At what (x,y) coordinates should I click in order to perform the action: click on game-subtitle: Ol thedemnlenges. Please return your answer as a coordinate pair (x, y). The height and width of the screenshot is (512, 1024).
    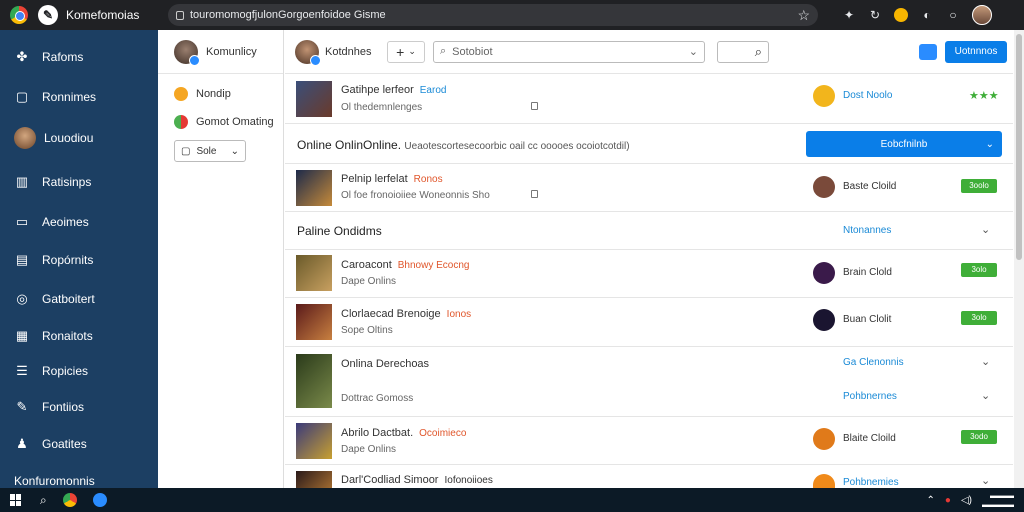
    Looking at the image, I should click on (382, 107).